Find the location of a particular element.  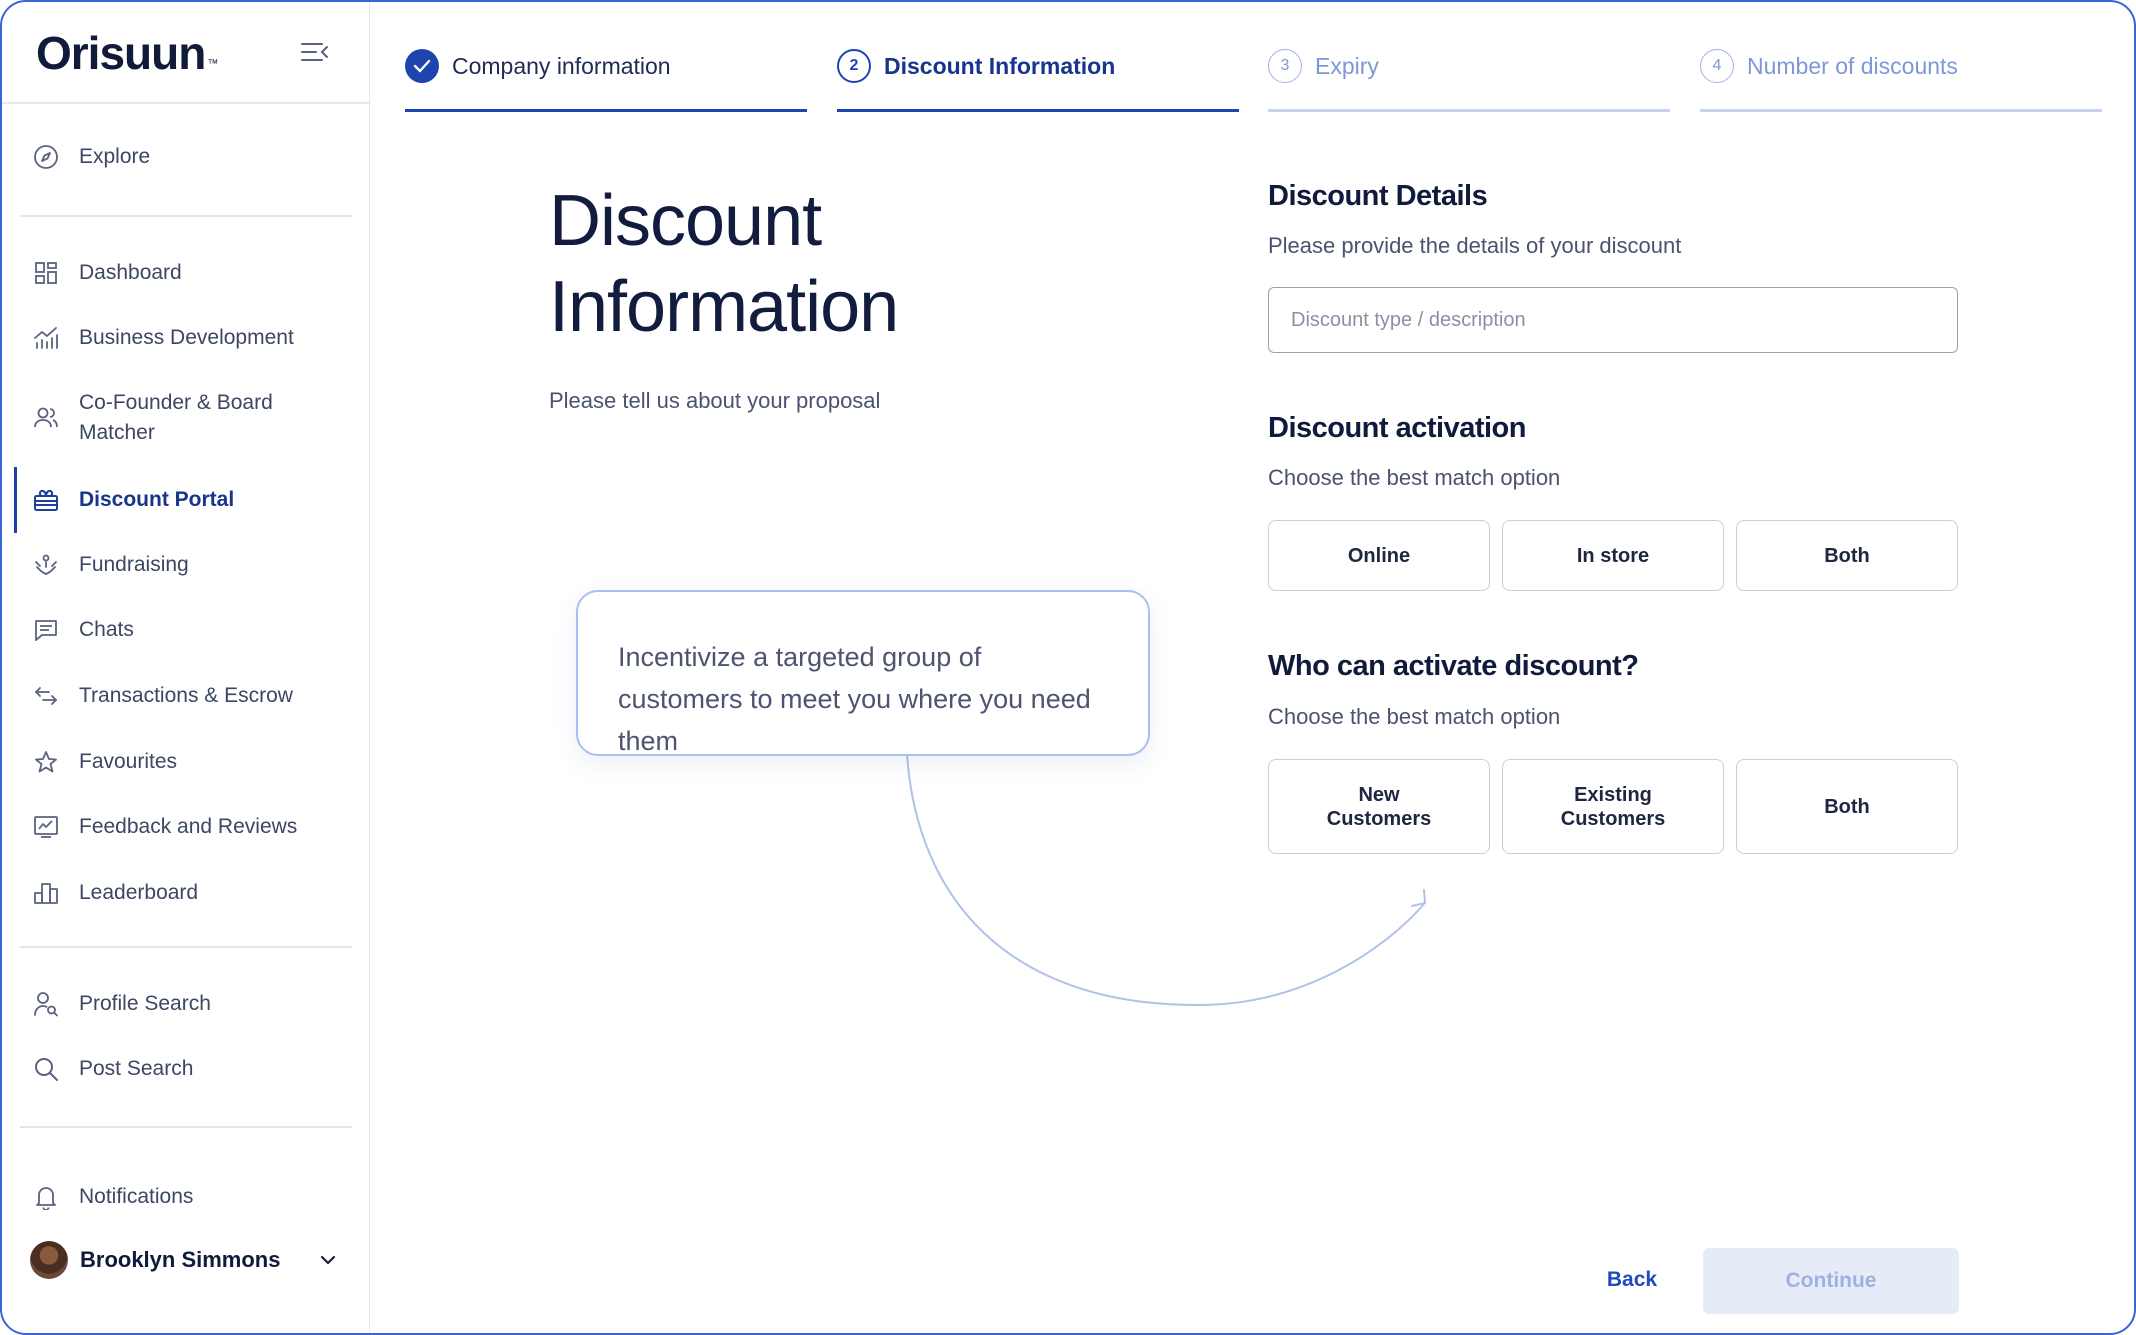

people-icon is located at coordinates (46, 418).